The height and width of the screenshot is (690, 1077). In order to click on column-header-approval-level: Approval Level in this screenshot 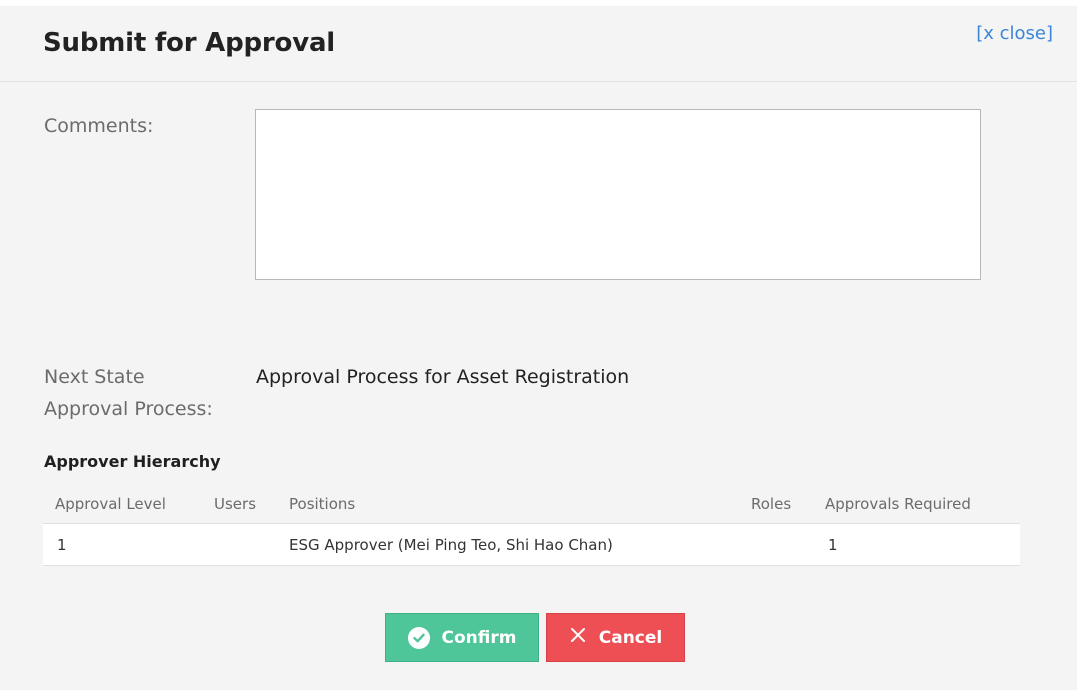, I will do `click(110, 504)`.